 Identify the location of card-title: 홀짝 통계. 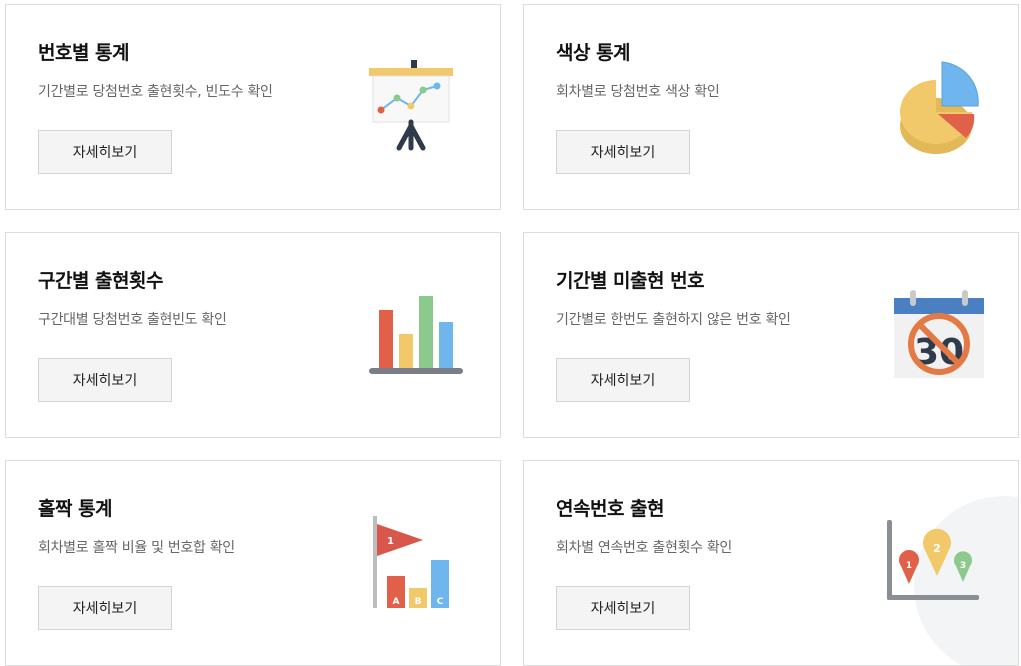
(75, 509).